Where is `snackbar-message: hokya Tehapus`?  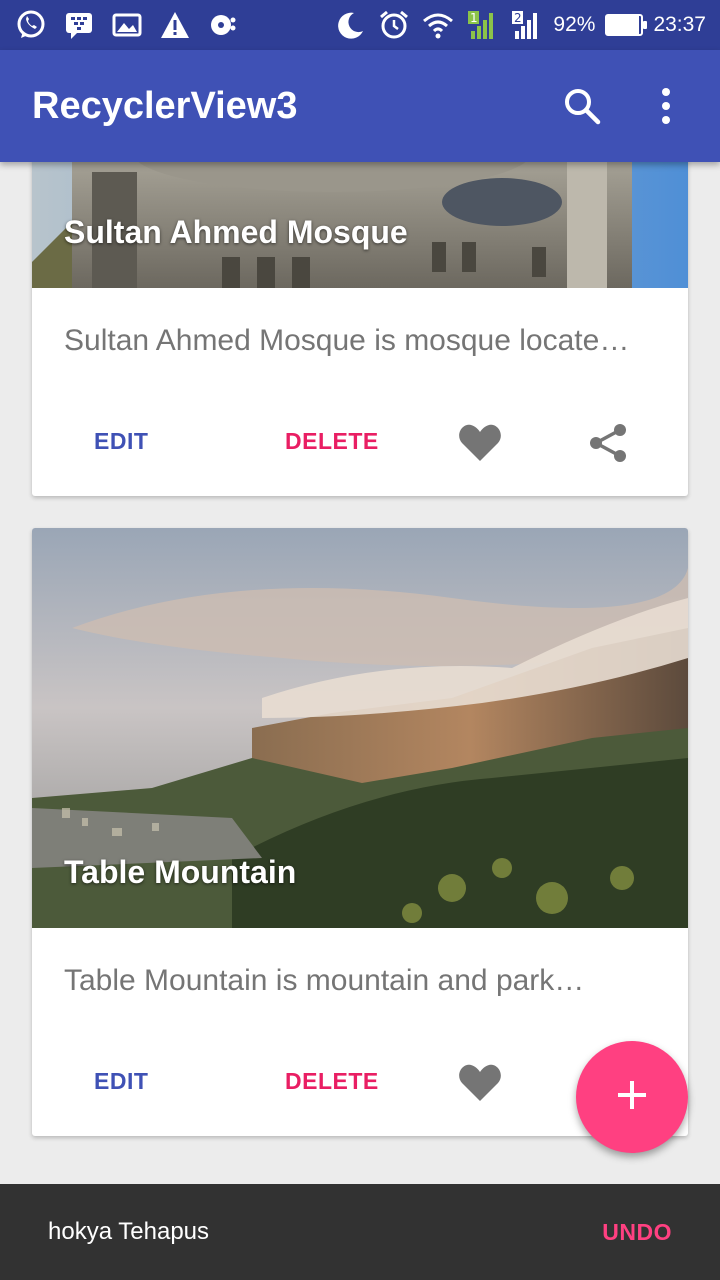
snackbar-message: hokya Tehapus is located at coordinates (129, 1231).